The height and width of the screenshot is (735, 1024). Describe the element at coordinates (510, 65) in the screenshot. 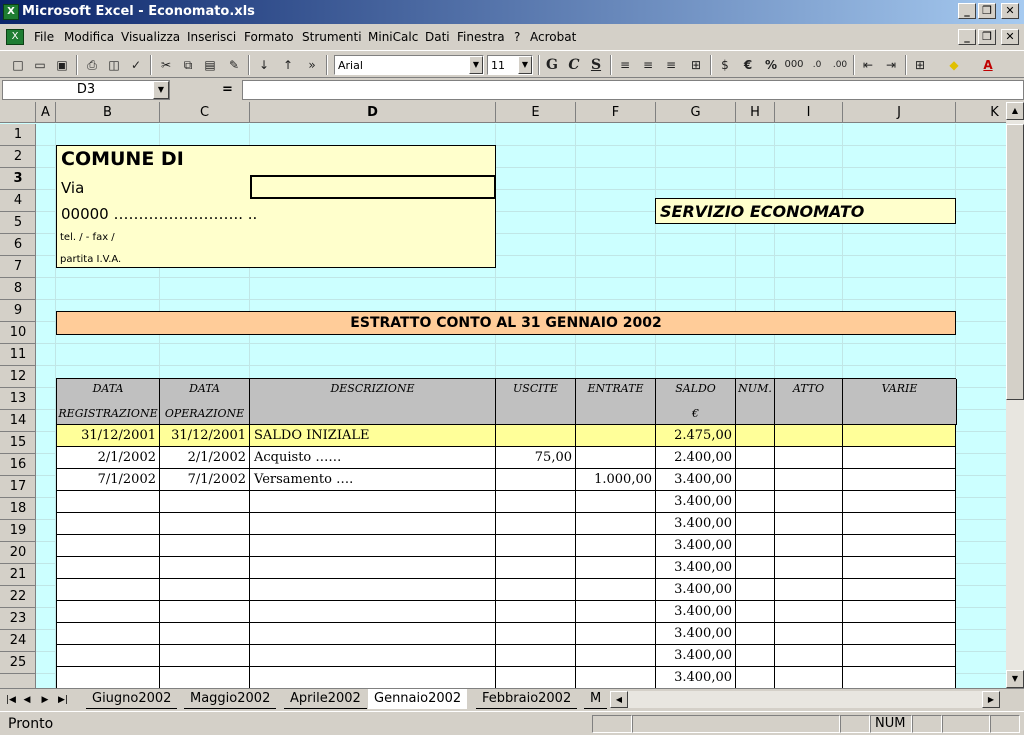

I see `font-size-select: 11 ▼` at that location.